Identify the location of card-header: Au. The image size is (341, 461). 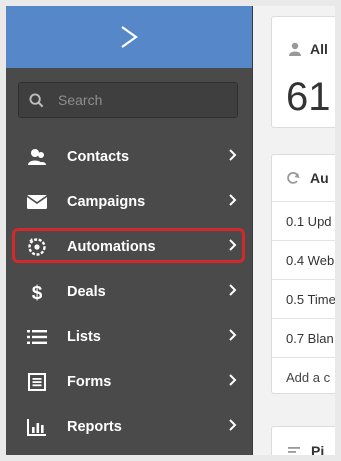
(303, 178).